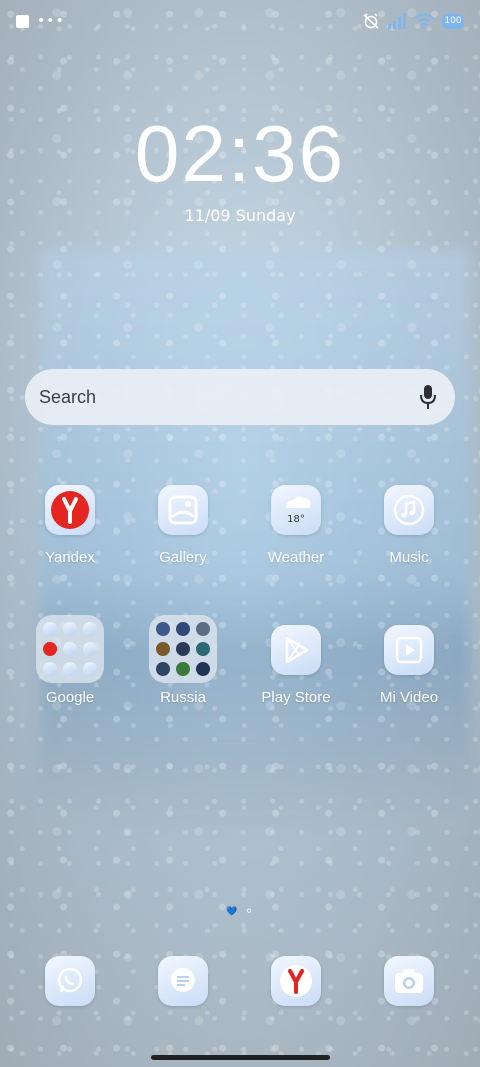  What do you see at coordinates (428, 397) in the screenshot?
I see `microphone-icon` at bounding box center [428, 397].